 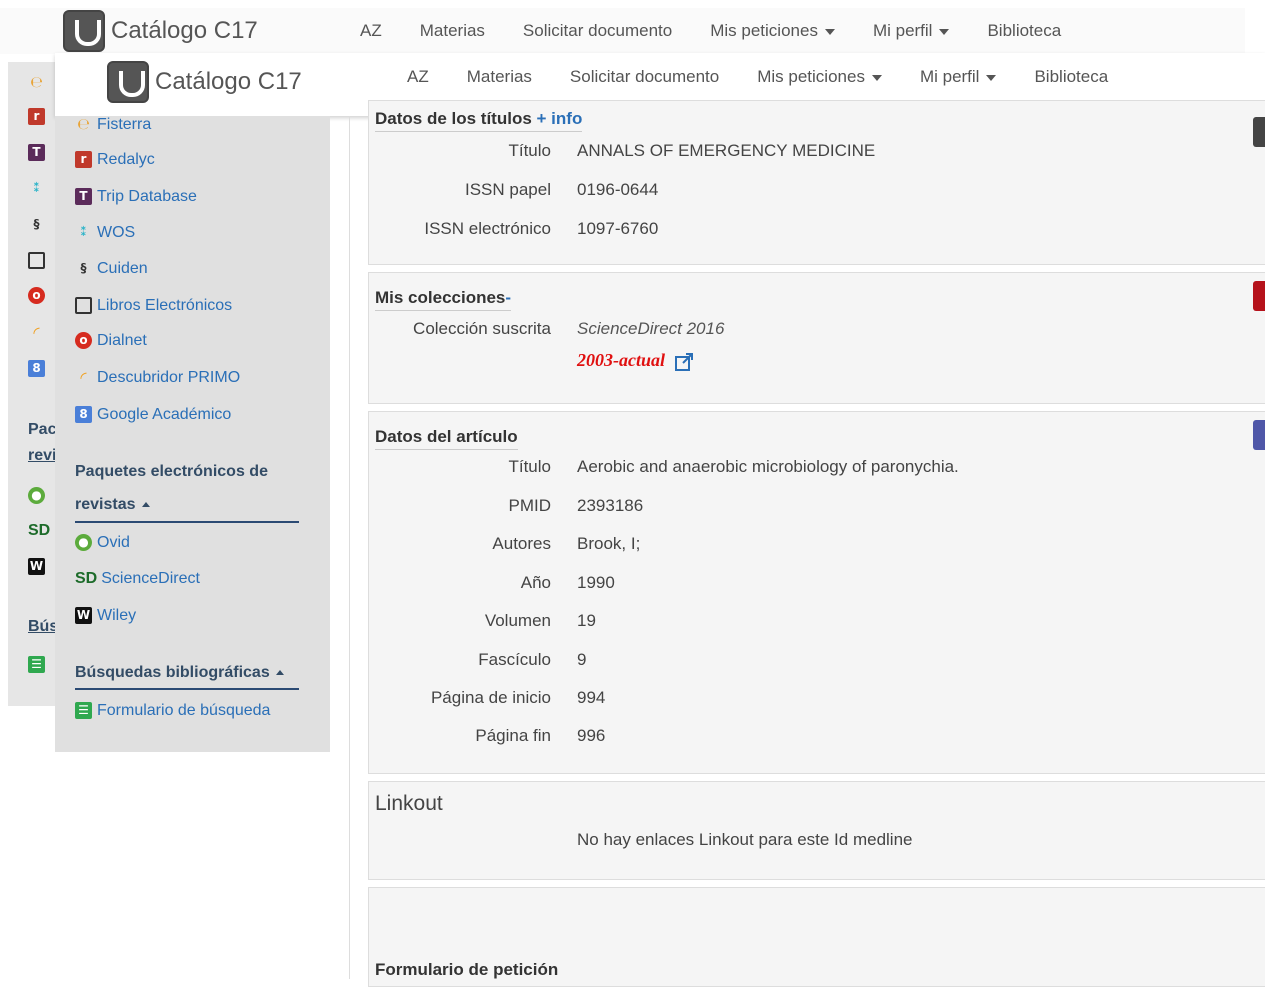 I want to click on busquedas-heading: Búsquedas bibliográficas, so click(x=179, y=673).